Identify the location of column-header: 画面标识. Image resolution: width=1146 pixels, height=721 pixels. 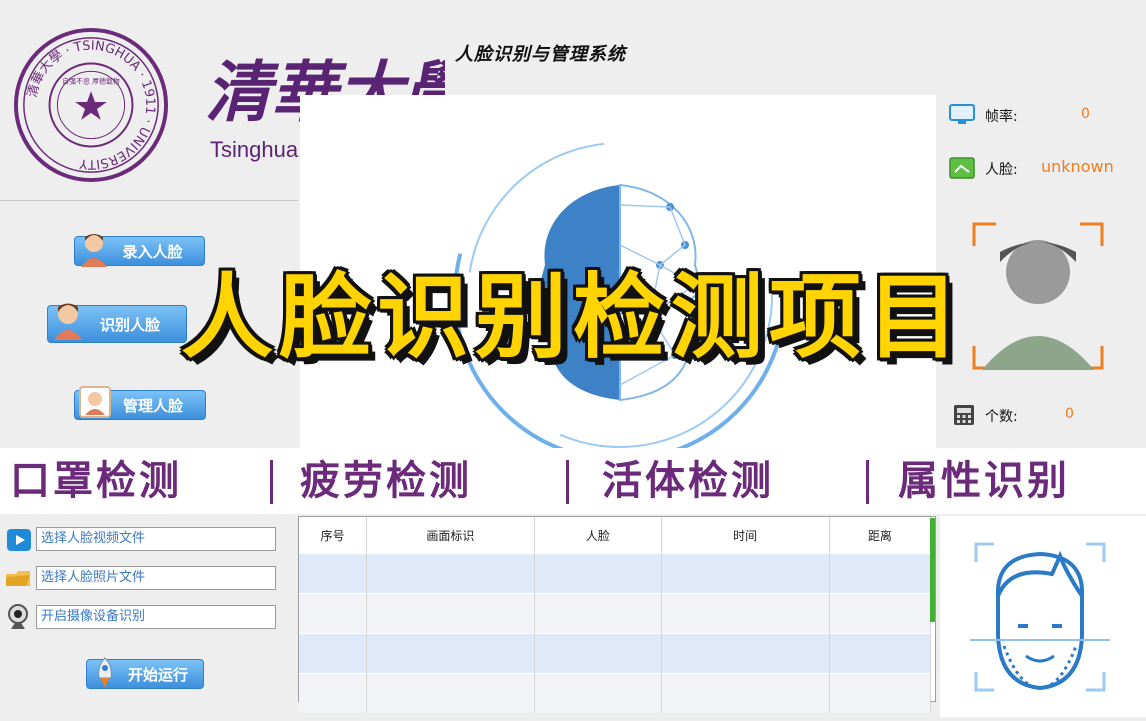
(450, 535).